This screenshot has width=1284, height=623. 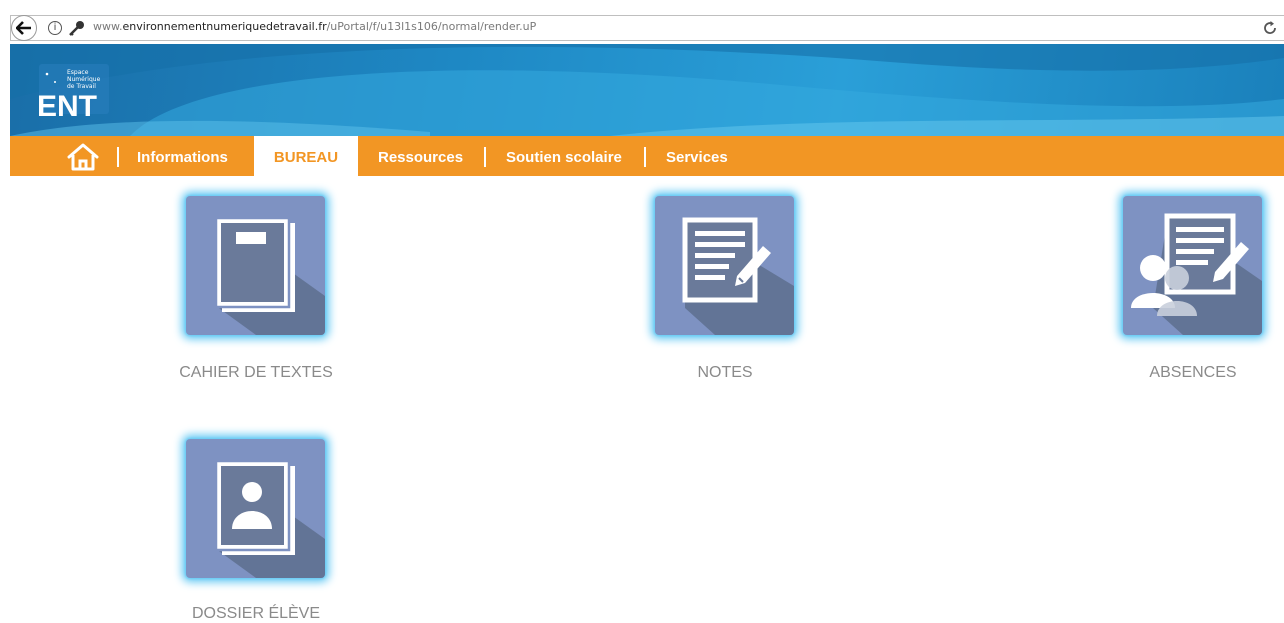 I want to click on tile-dossier-eleve-box, so click(x=255, y=508).